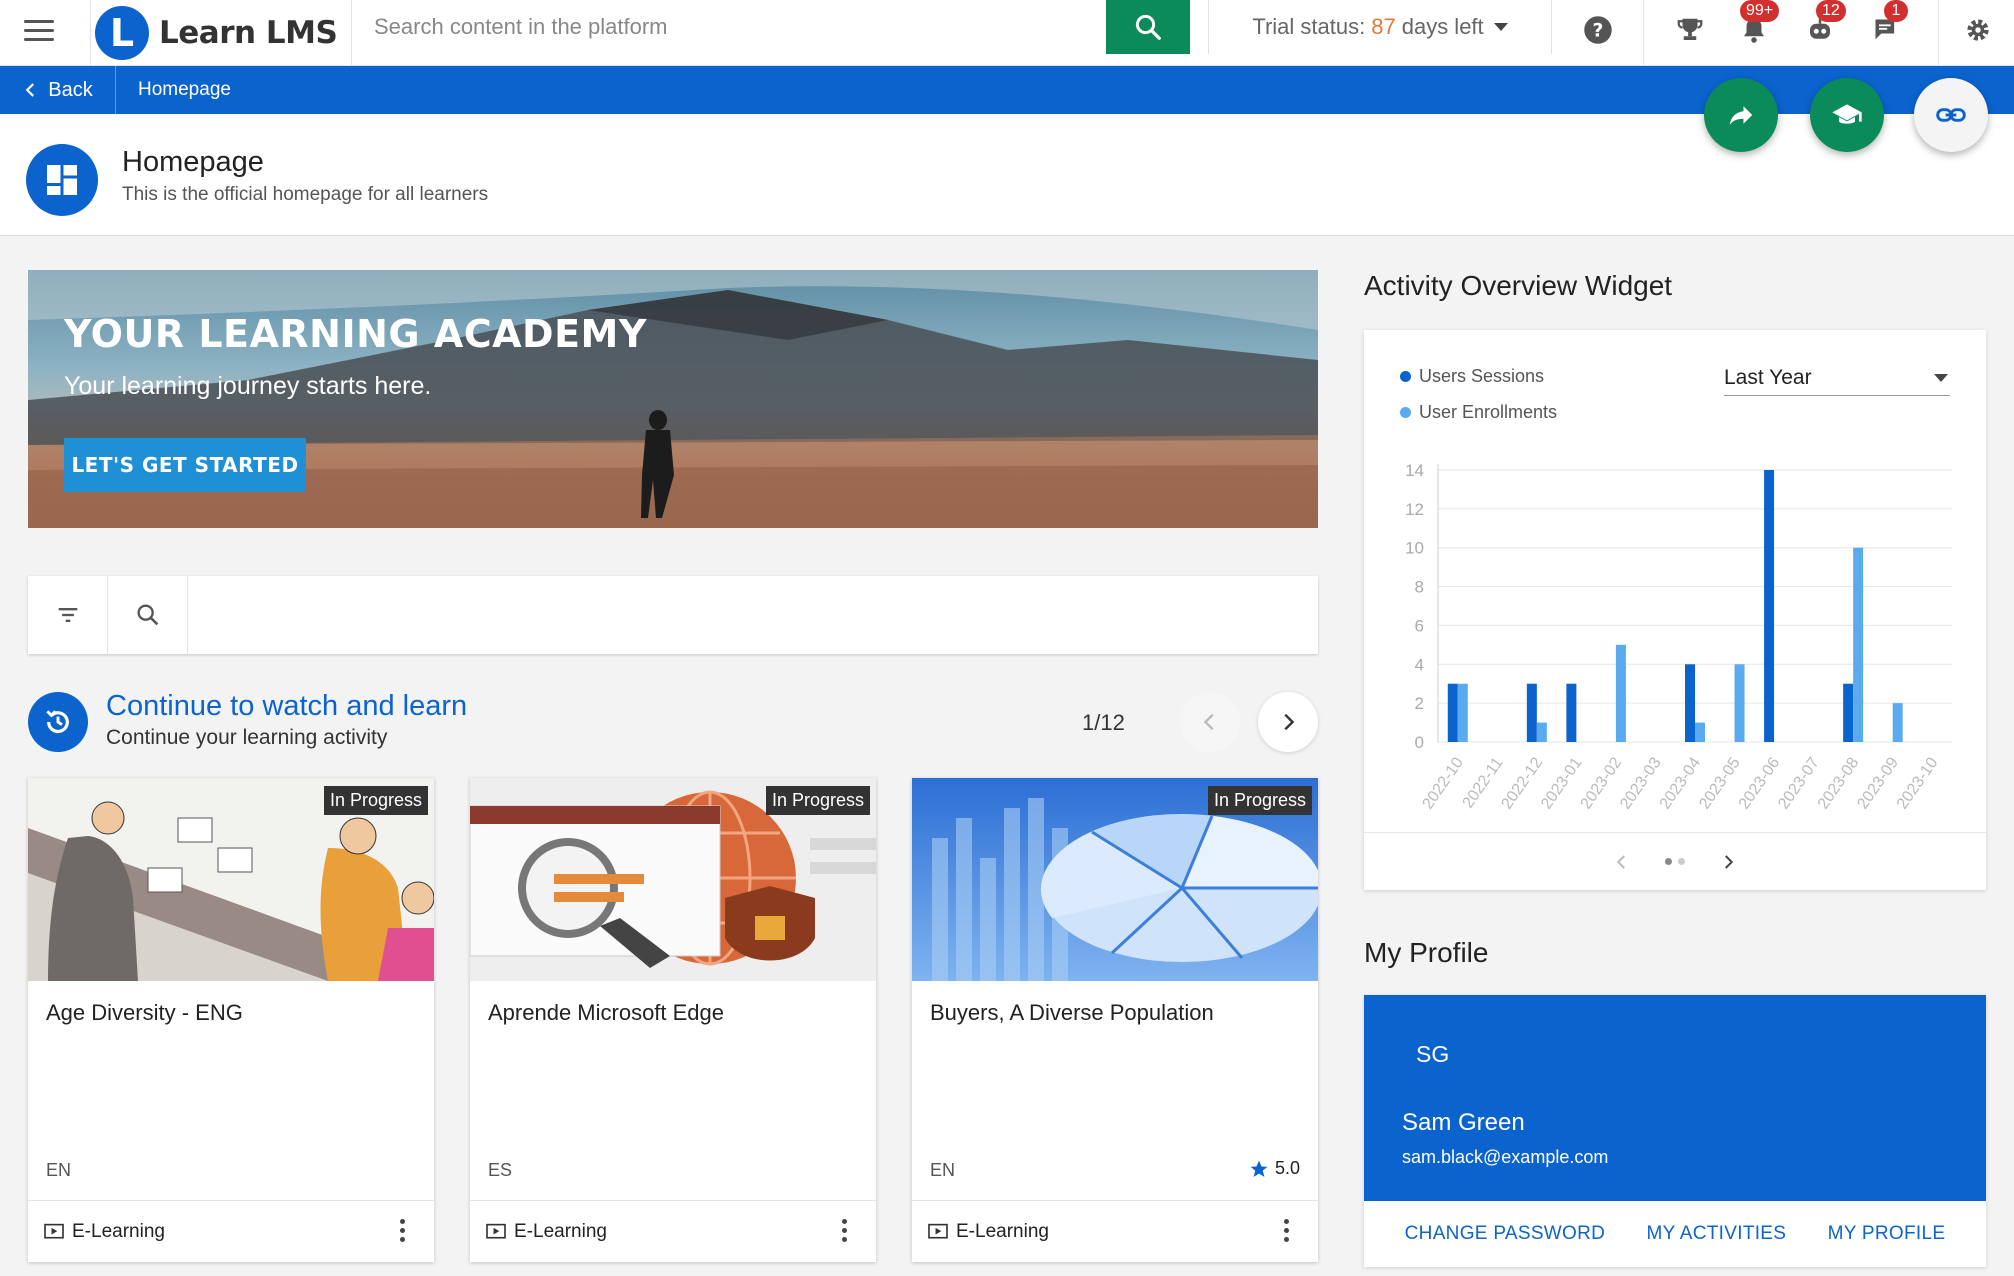 The image size is (2014, 1276). Describe the element at coordinates (1072, 1013) in the screenshot. I see `course-title: Buyers, A Diverse Population` at that location.